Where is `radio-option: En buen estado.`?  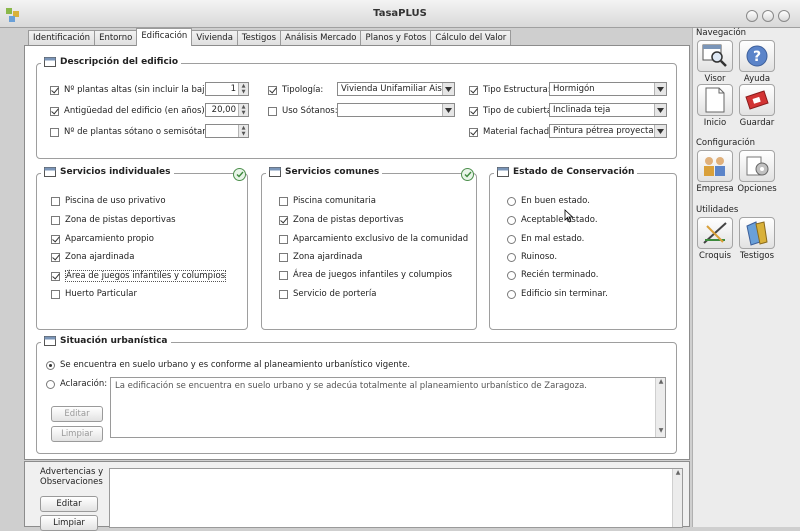
radio-option: En buen estado. is located at coordinates (548, 201).